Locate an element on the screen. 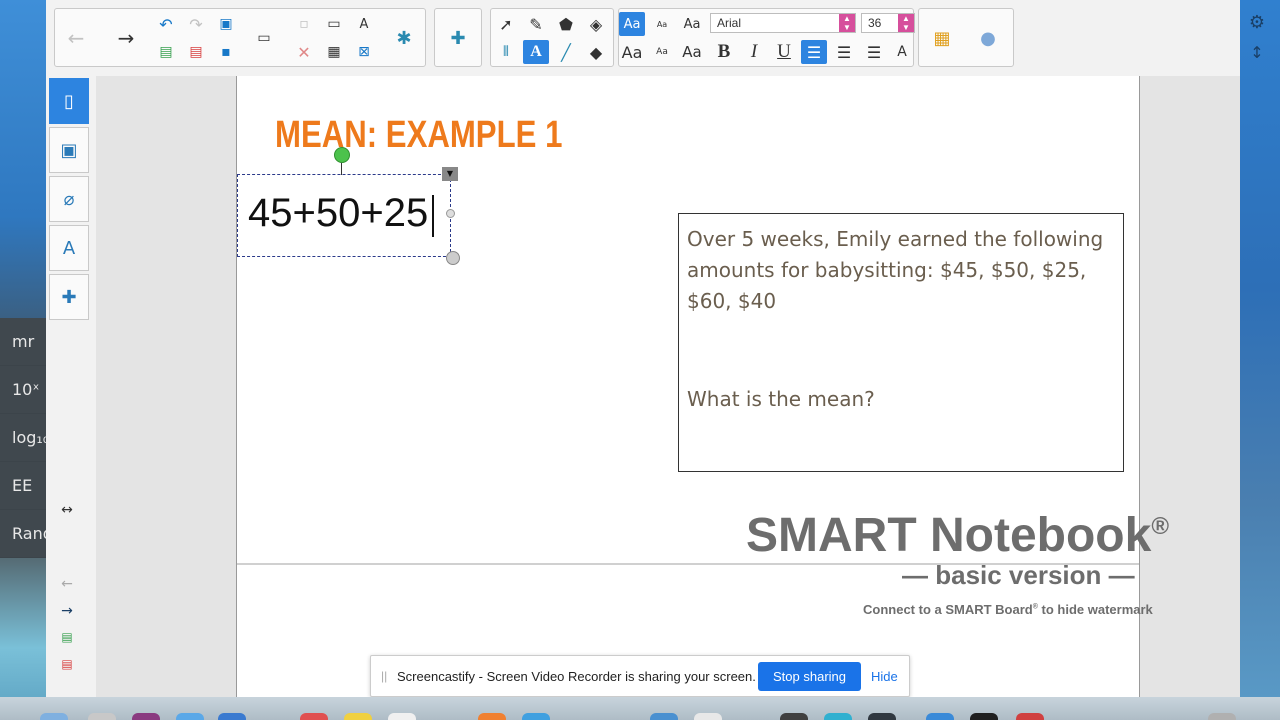 The image size is (1280, 720). eraser-icon: ◆ is located at coordinates (596, 52).